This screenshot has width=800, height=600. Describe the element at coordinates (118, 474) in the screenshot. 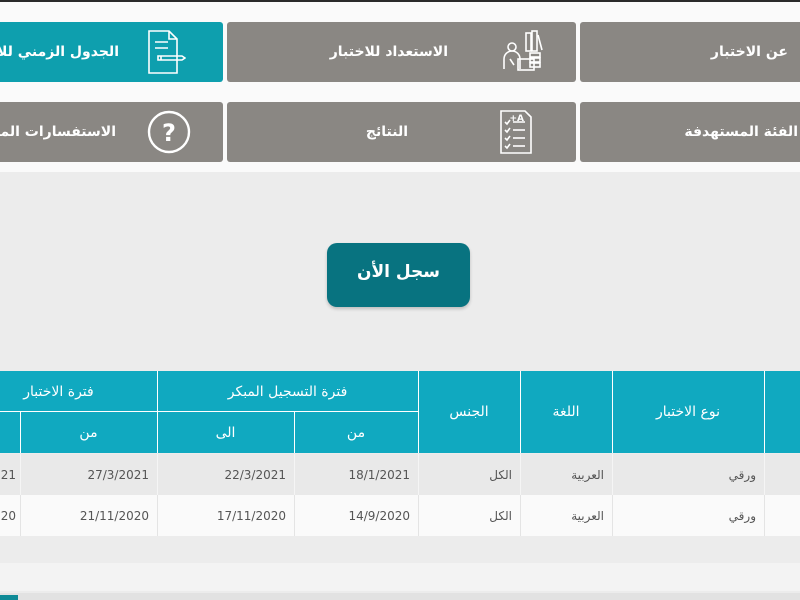

I see `cell-test-from: 27/3/2021` at that location.